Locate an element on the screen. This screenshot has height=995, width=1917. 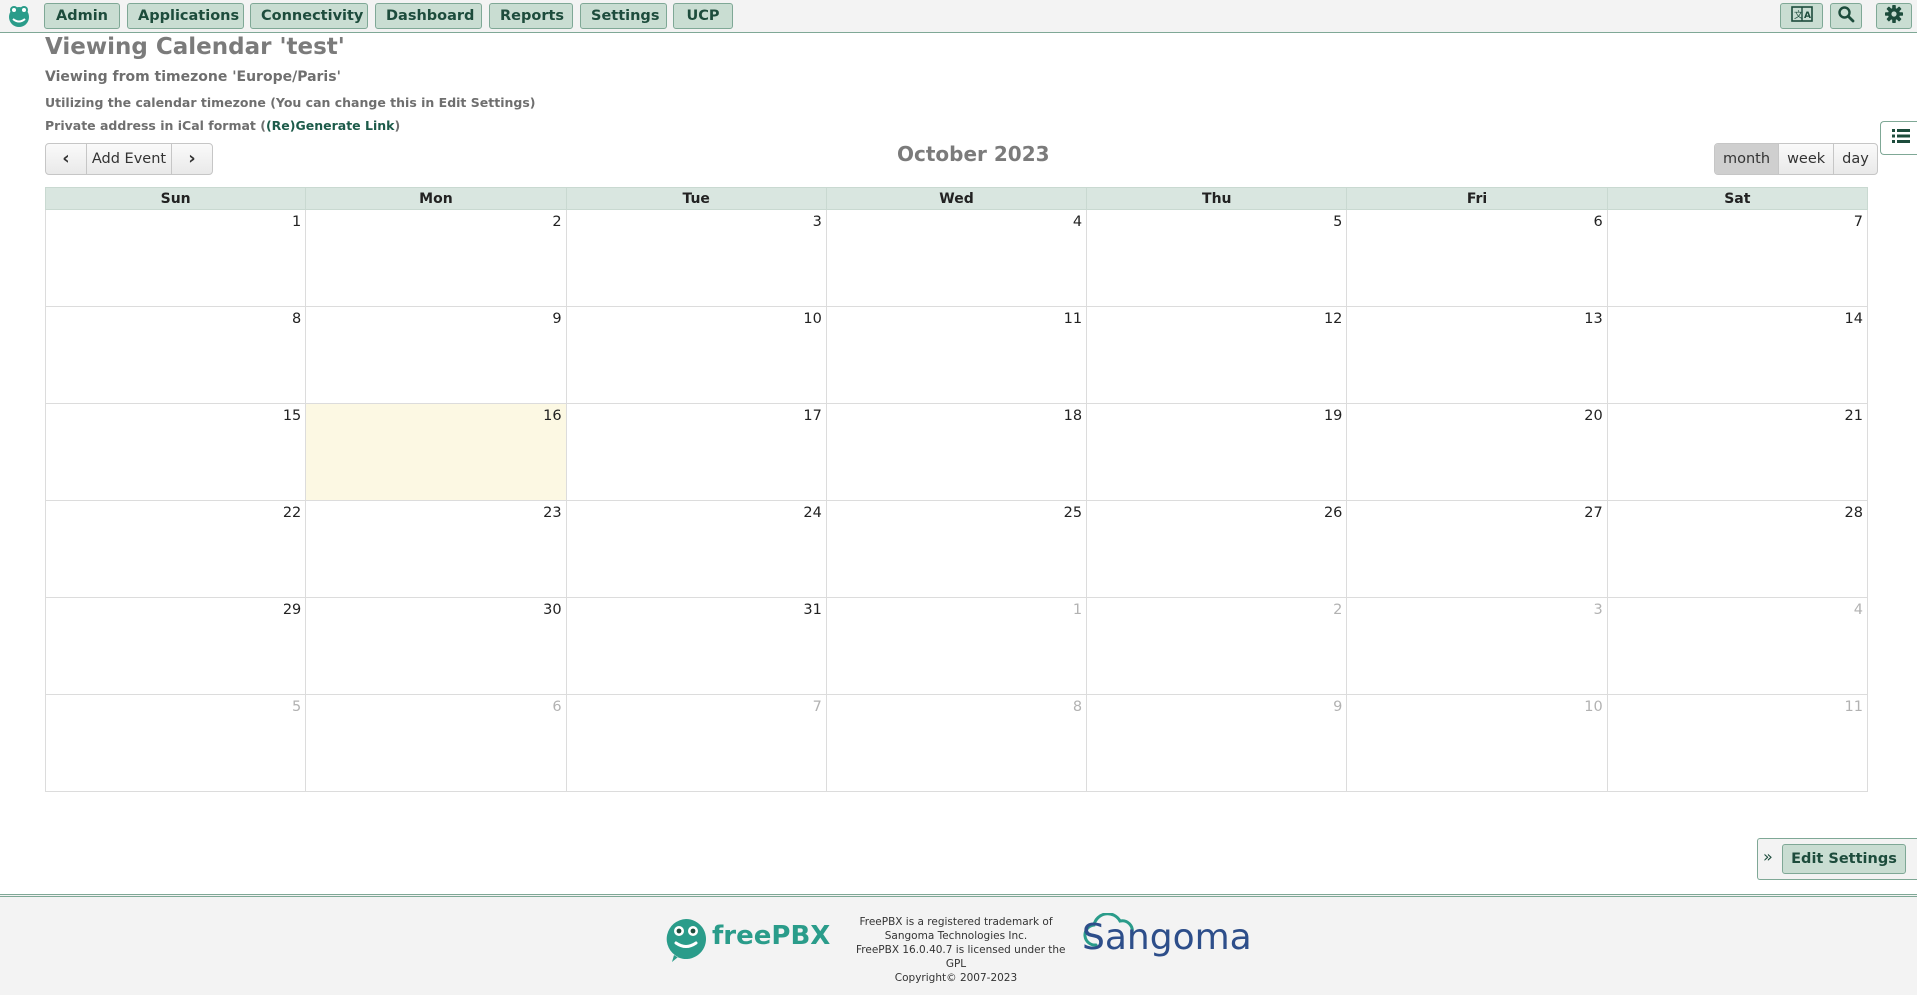
week-row: 22 23 24 25 26 27 28 is located at coordinates (956, 549).